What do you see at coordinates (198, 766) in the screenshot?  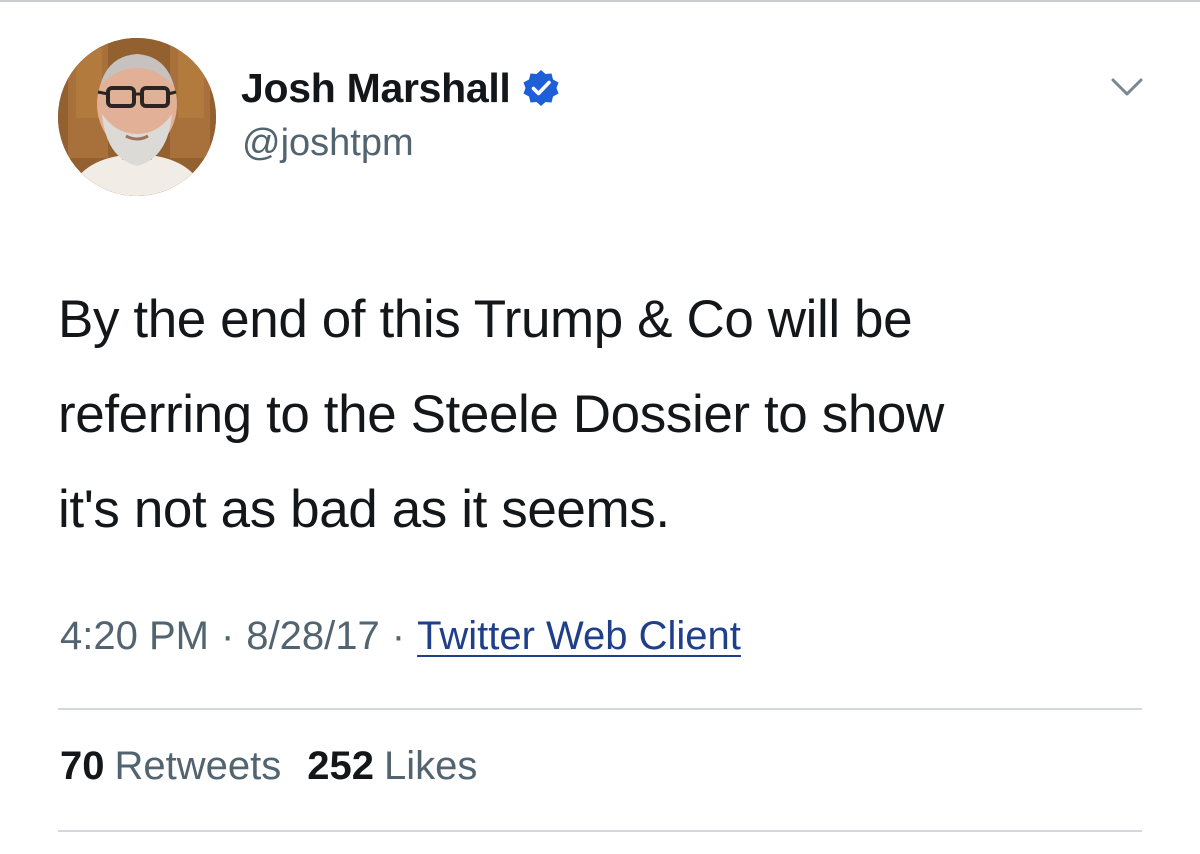 I see `retweets-label: Retweets` at bounding box center [198, 766].